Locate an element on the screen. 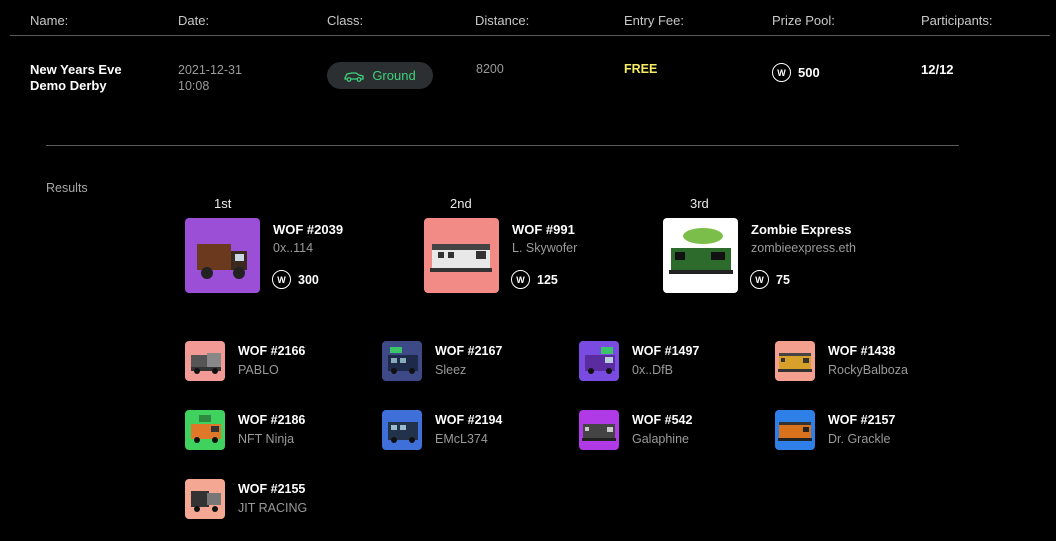 The height and width of the screenshot is (541, 1056). vehicle-name: WOF #2194 is located at coordinates (468, 420).